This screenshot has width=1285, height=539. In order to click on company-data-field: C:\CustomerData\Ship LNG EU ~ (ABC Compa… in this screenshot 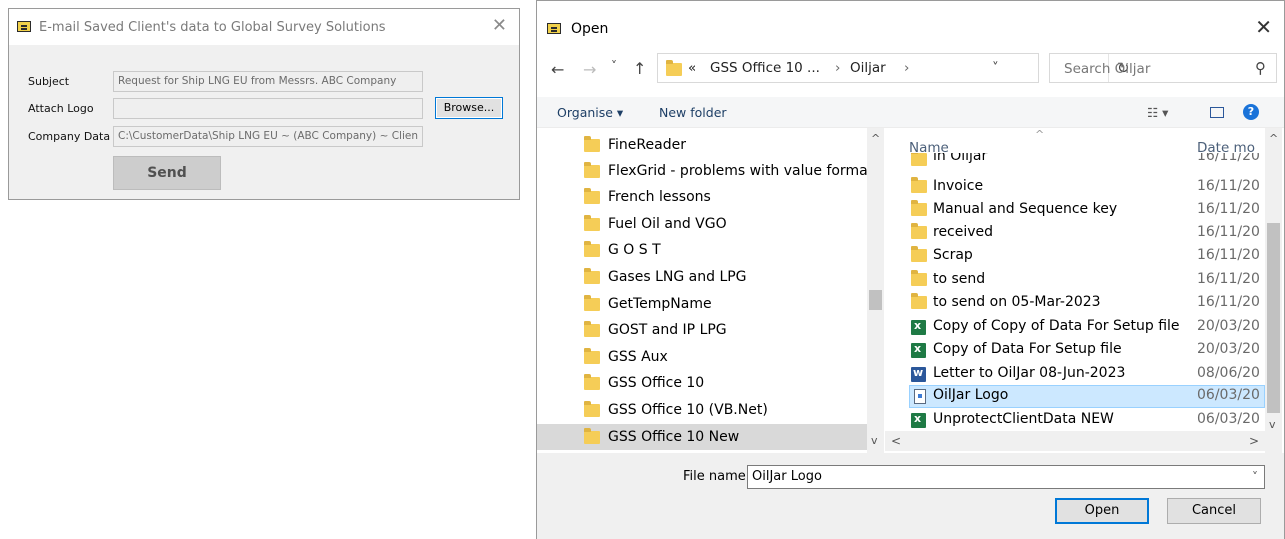, I will do `click(268, 136)`.